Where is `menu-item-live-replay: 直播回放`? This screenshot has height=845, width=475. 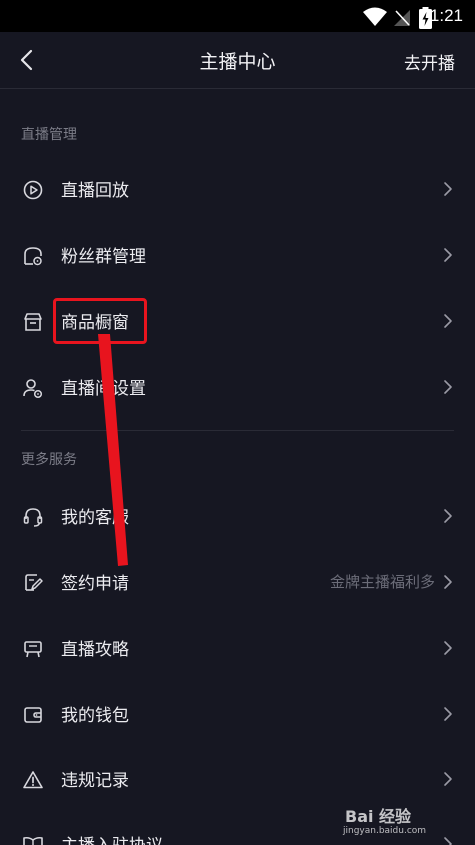 menu-item-live-replay: 直播回放 is located at coordinates (237, 189).